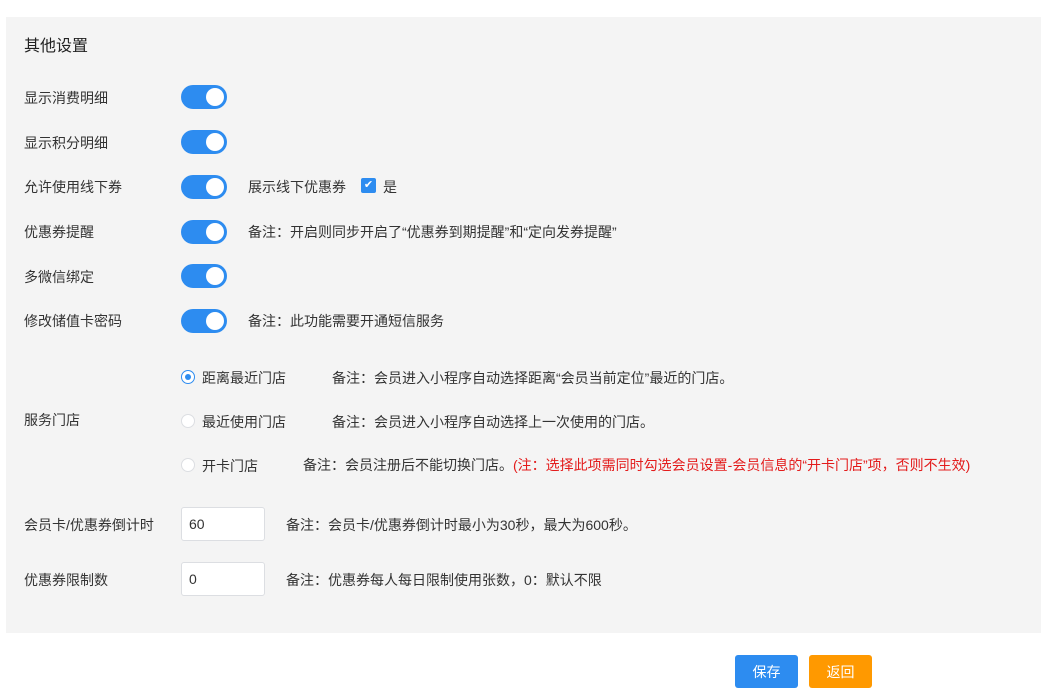 The image size is (1041, 700). What do you see at coordinates (766, 671) in the screenshot?
I see `save-button: 保存` at bounding box center [766, 671].